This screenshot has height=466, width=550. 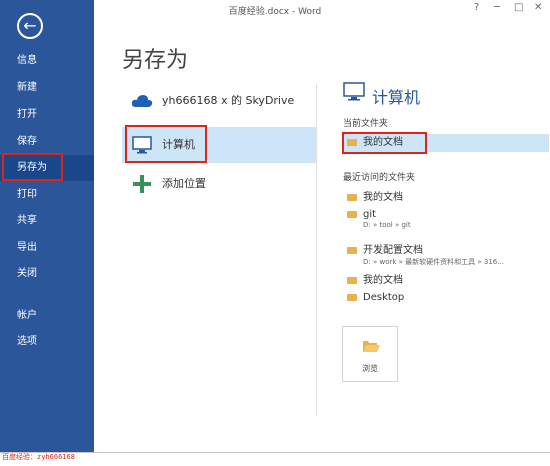 I want to click on computer-icon, so click(x=354, y=94).